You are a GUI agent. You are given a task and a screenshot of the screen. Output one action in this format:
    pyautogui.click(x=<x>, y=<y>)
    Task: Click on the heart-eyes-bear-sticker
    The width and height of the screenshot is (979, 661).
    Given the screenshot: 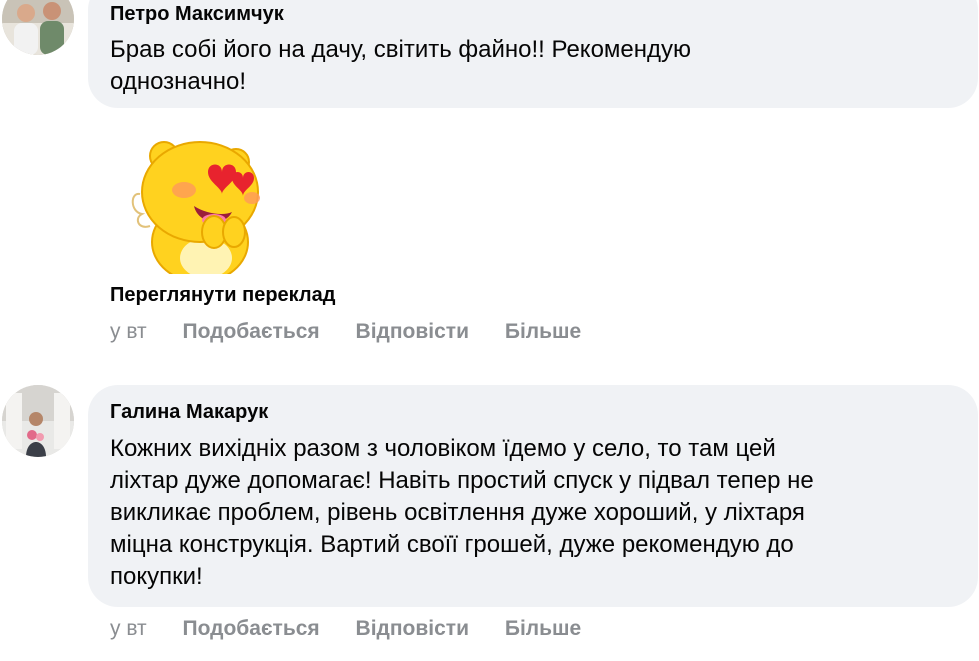 What is the action you would take?
    pyautogui.click(x=198, y=203)
    